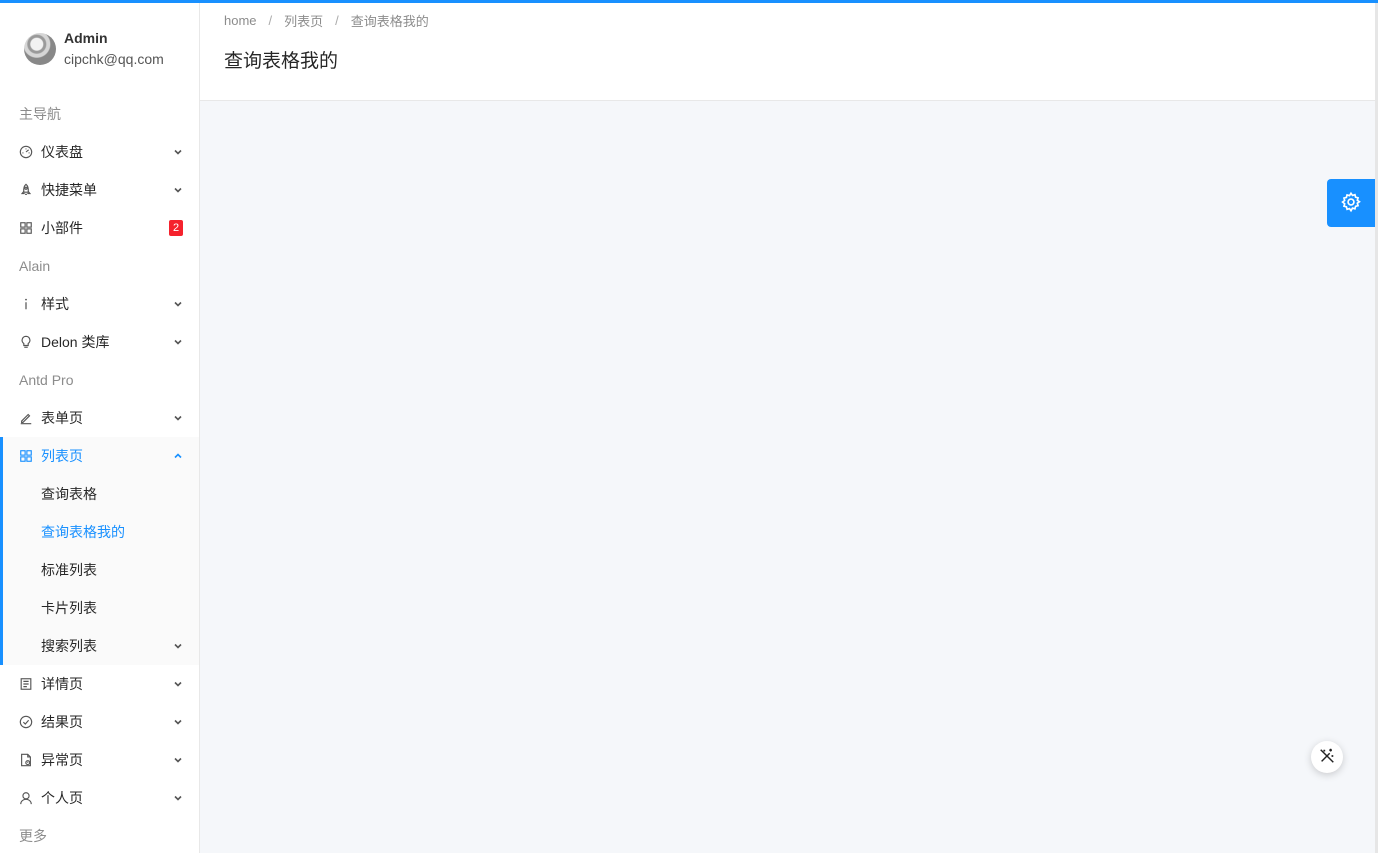 The height and width of the screenshot is (853, 1378). Describe the element at coordinates (101, 494) in the screenshot. I see `sidebar-subitem-query-table: 查询表格` at that location.